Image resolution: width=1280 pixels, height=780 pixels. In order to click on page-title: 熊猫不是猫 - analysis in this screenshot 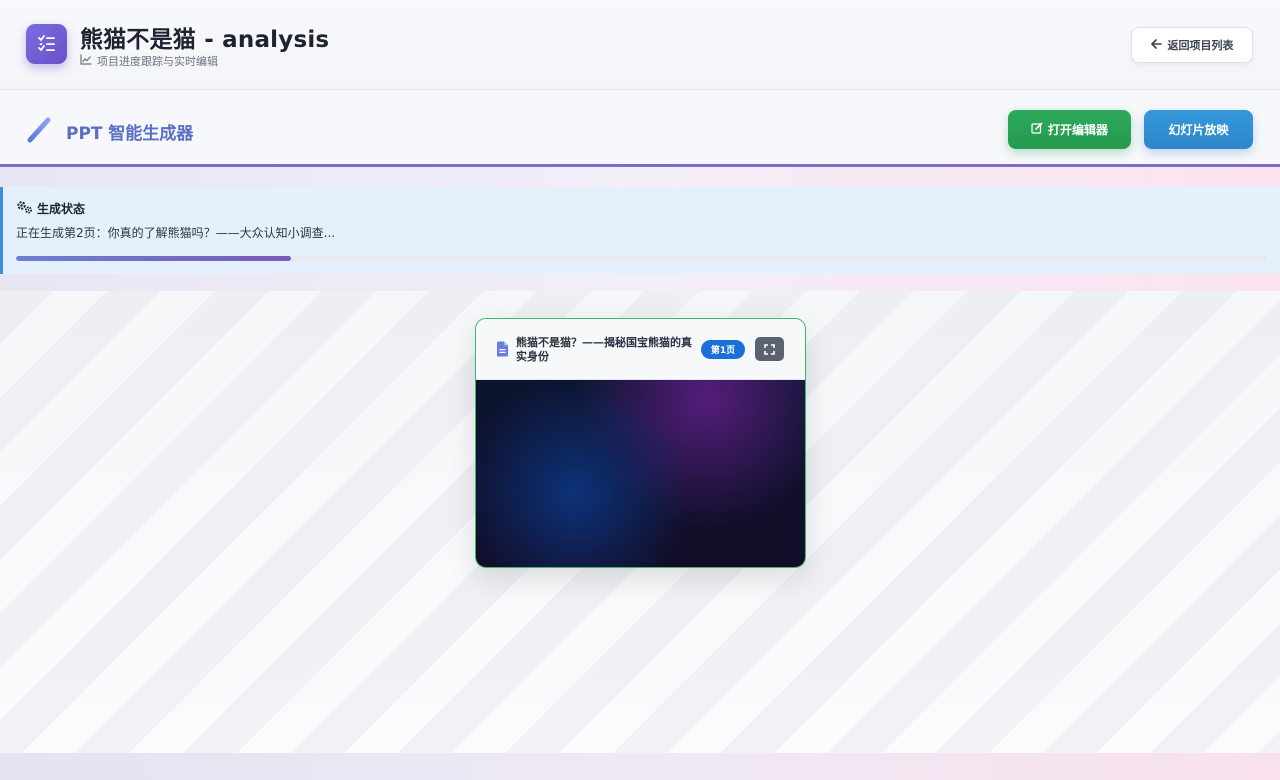, I will do `click(205, 40)`.